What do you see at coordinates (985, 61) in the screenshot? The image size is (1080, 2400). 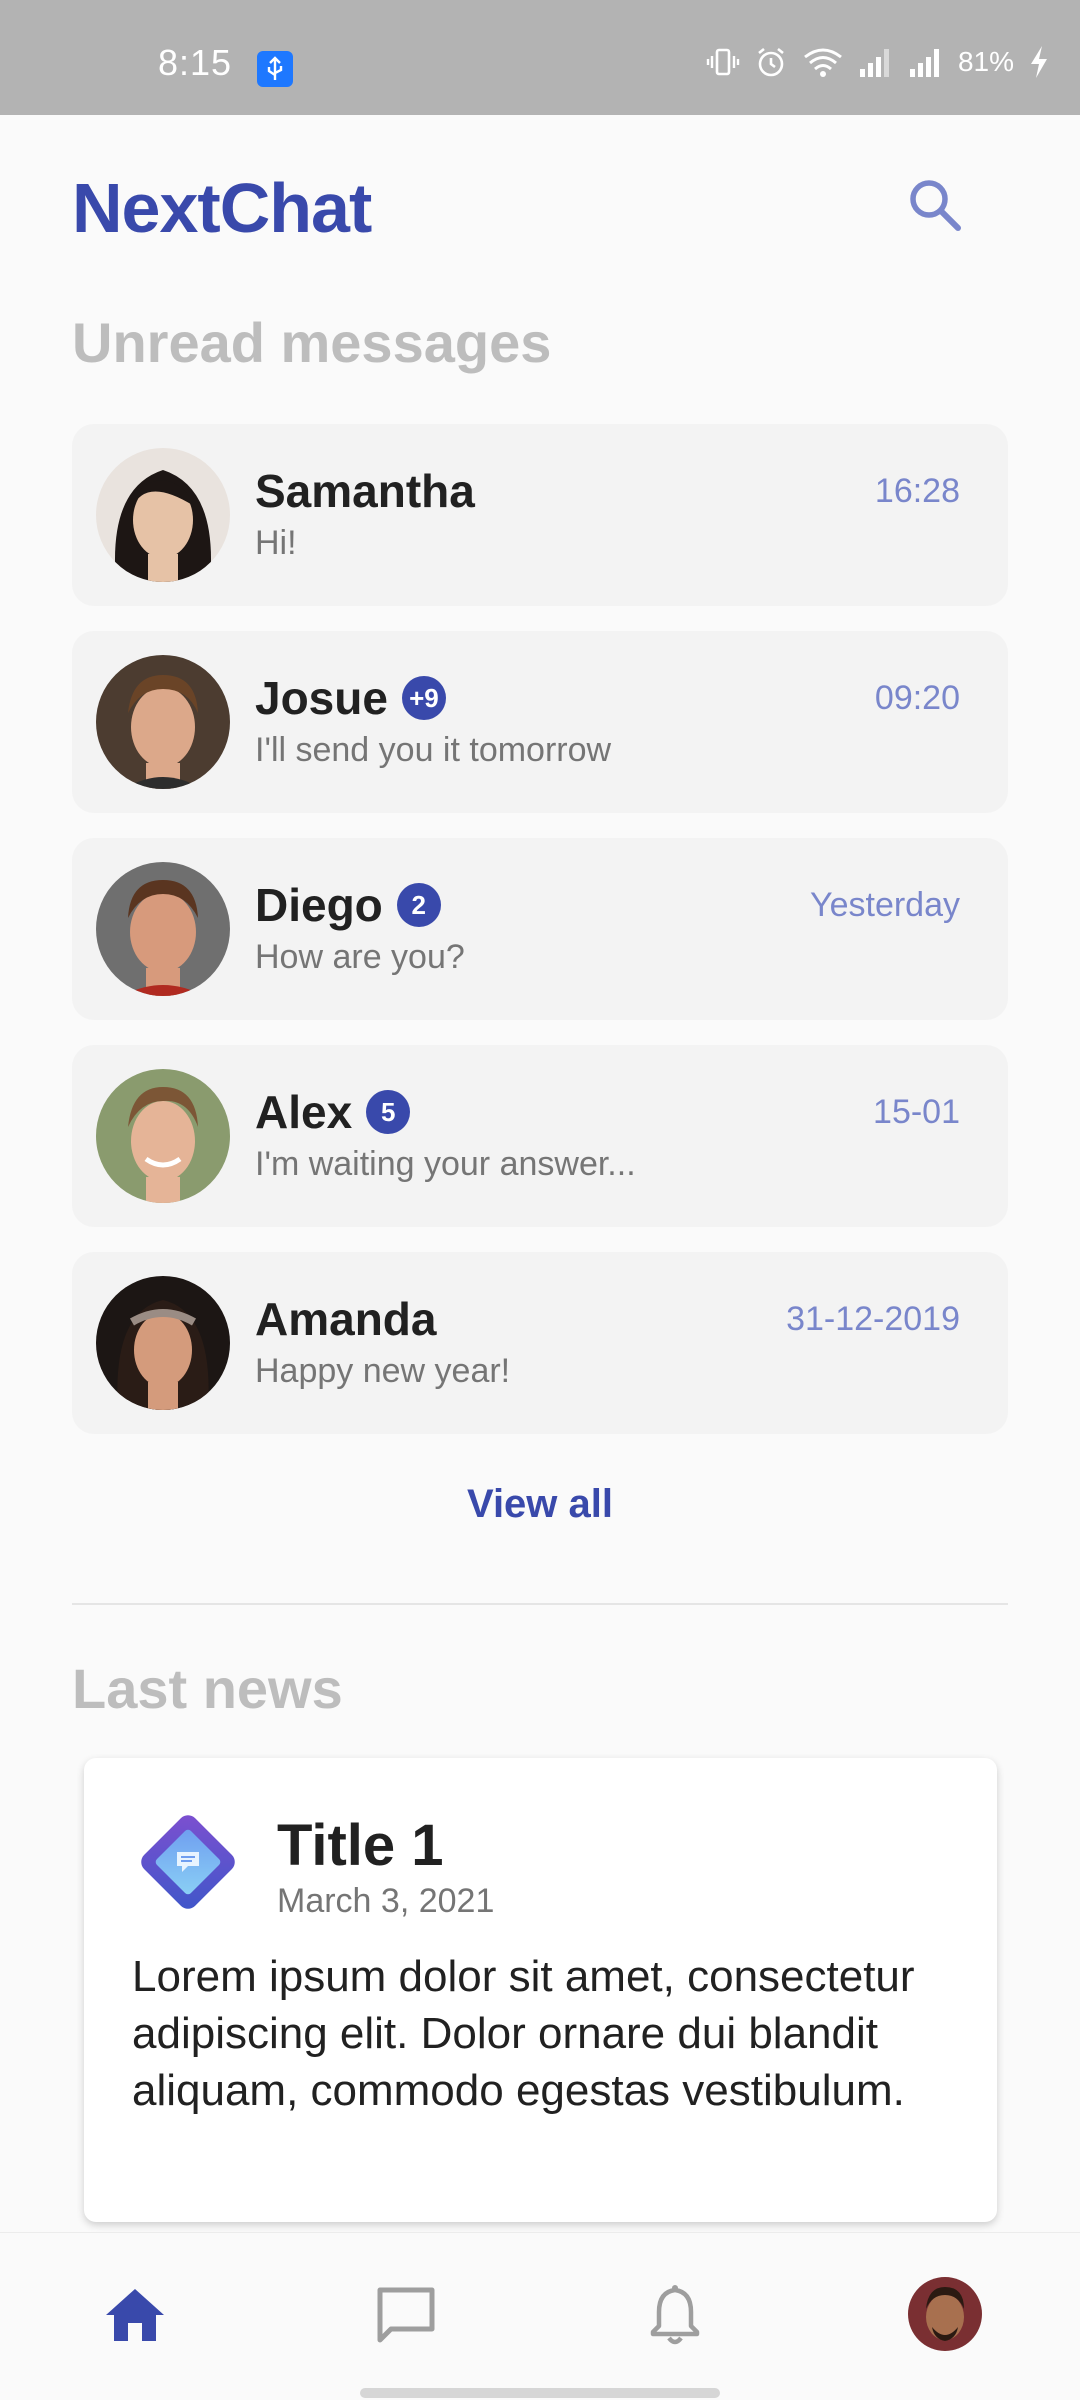 I see `battery-percent: 81%` at bounding box center [985, 61].